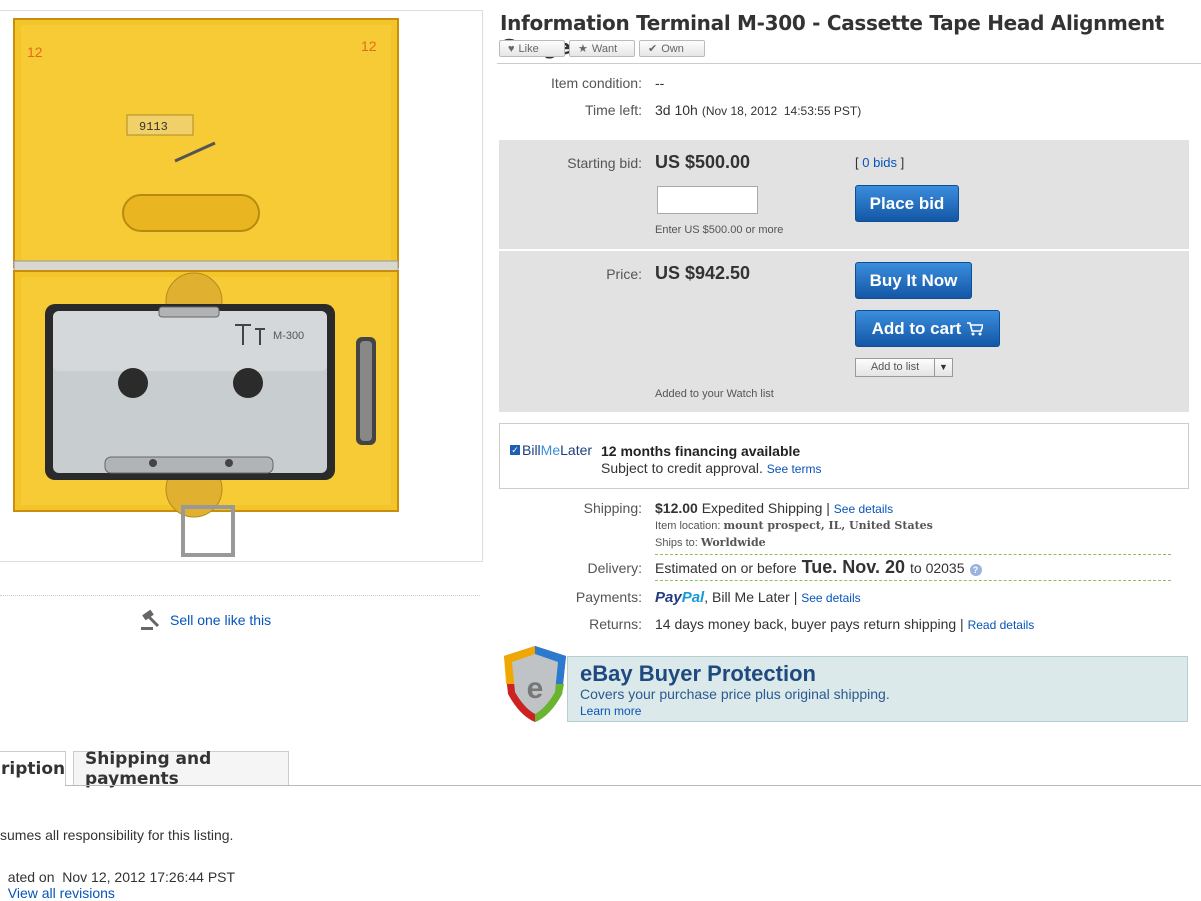  I want to click on own-label: Own, so click(672, 48).